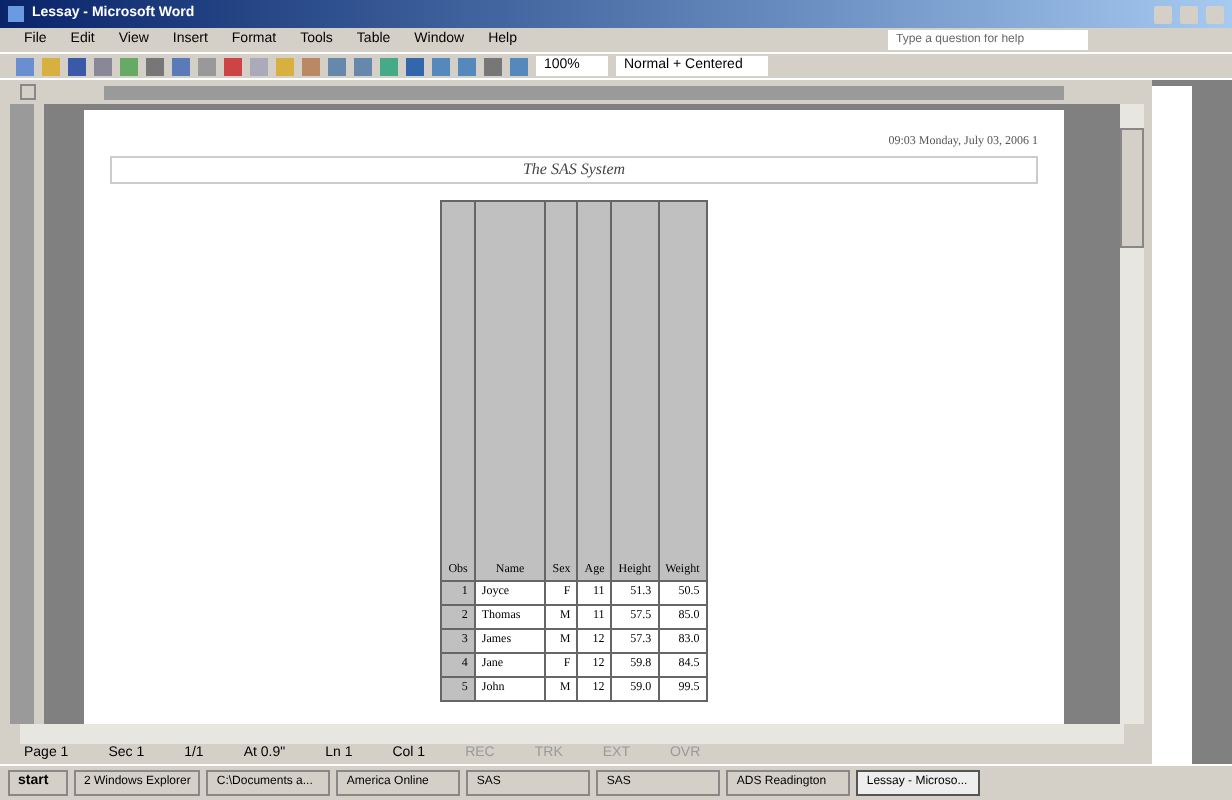 The image size is (1232, 800). I want to click on word-icon, so click(16, 14).